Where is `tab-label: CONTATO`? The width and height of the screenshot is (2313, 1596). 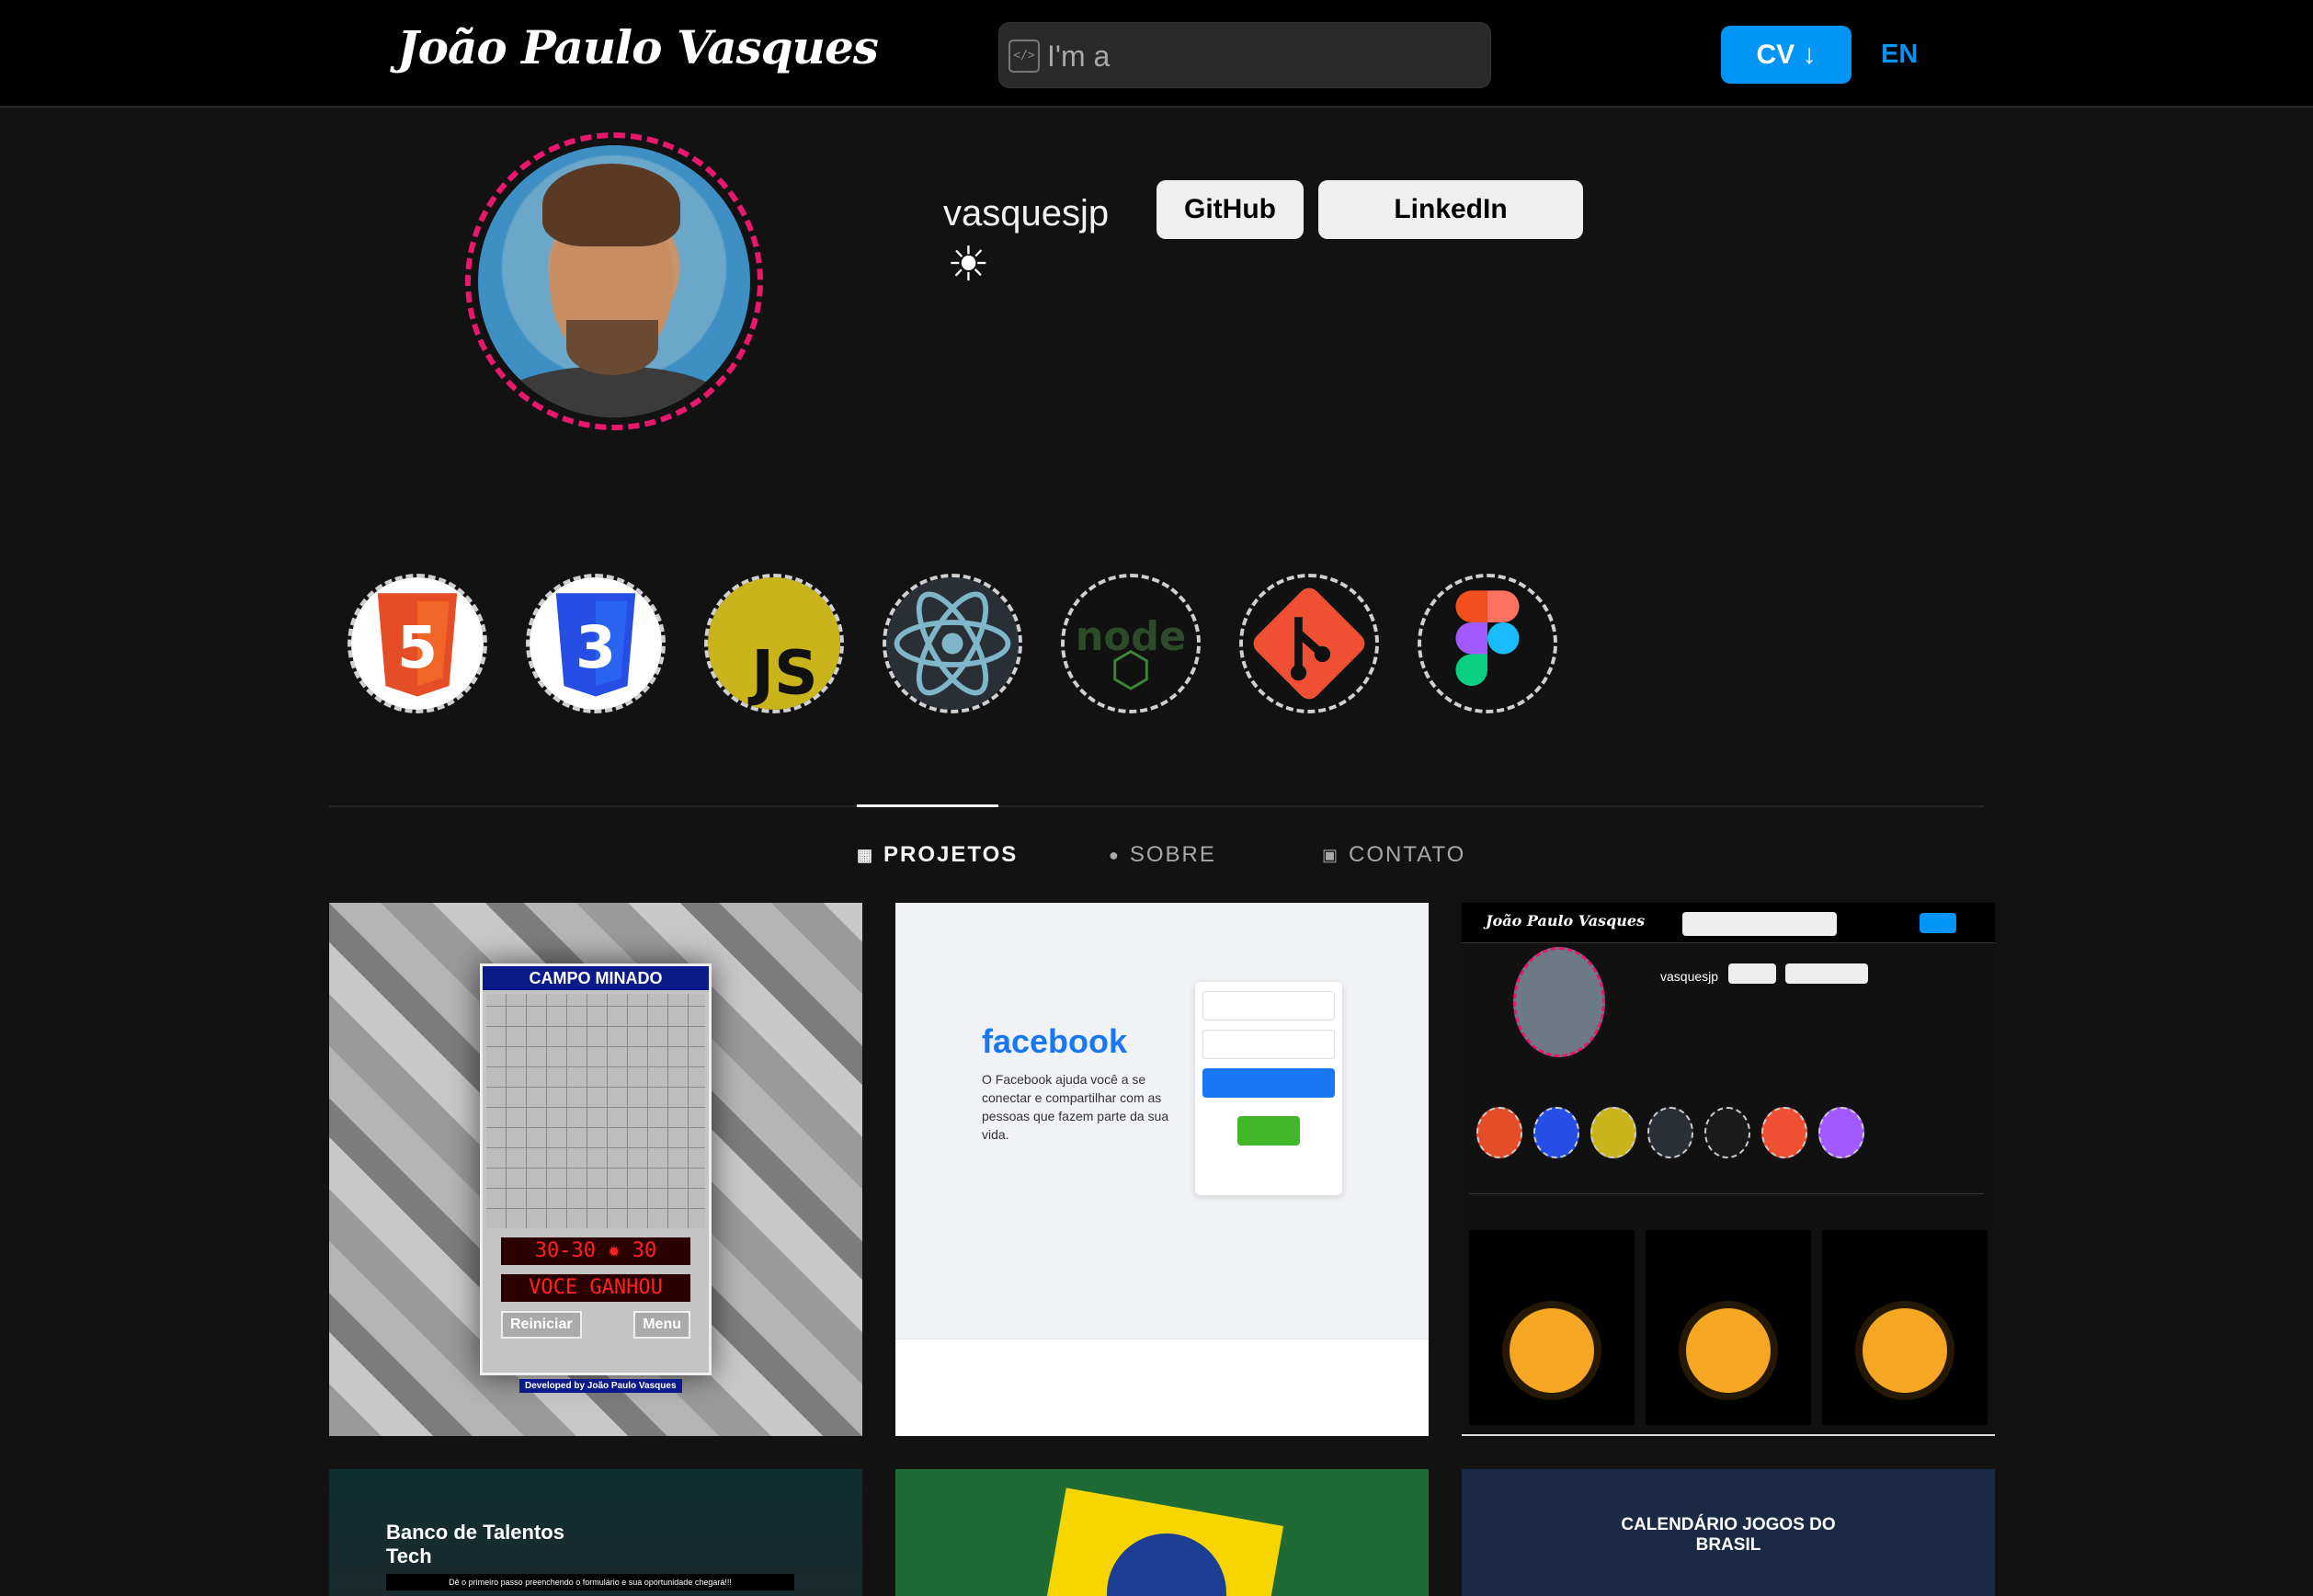
tab-label: CONTATO is located at coordinates (1407, 854).